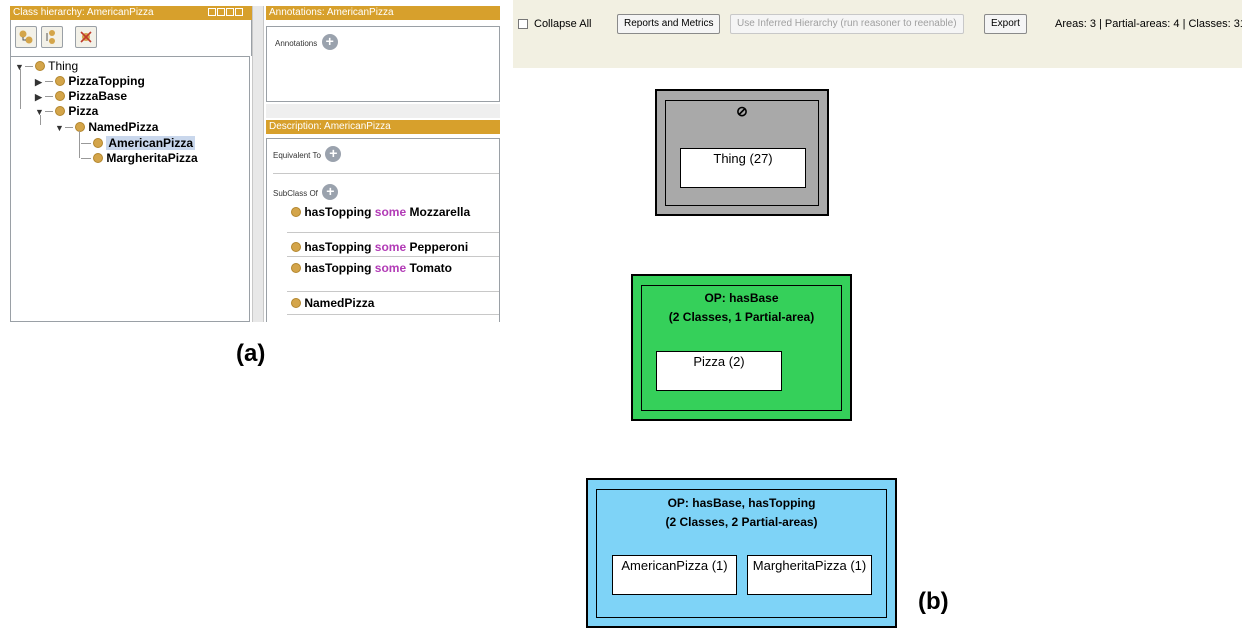 The height and width of the screenshot is (628, 1242). What do you see at coordinates (106, 81) in the screenshot?
I see `tree-node-label: PizzaTopping` at bounding box center [106, 81].